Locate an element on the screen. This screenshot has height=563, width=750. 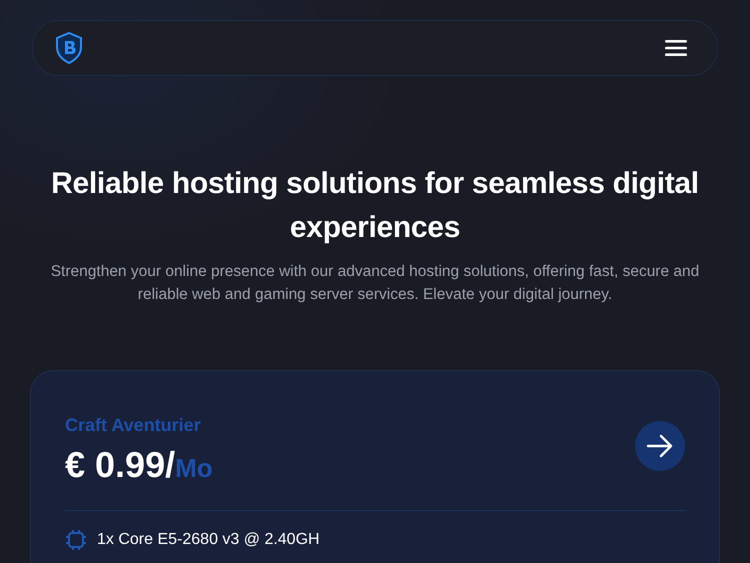
menu-button is located at coordinates (676, 48).